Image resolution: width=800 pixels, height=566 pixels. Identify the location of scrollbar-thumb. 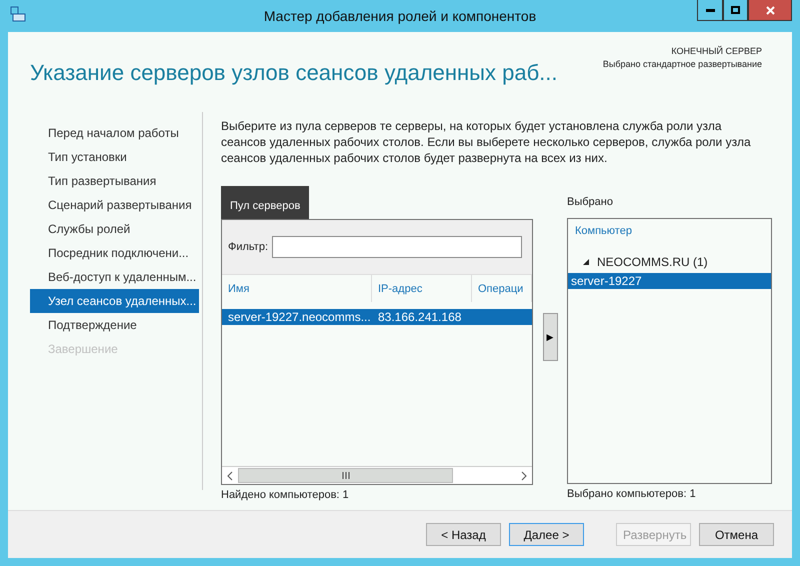
(345, 475).